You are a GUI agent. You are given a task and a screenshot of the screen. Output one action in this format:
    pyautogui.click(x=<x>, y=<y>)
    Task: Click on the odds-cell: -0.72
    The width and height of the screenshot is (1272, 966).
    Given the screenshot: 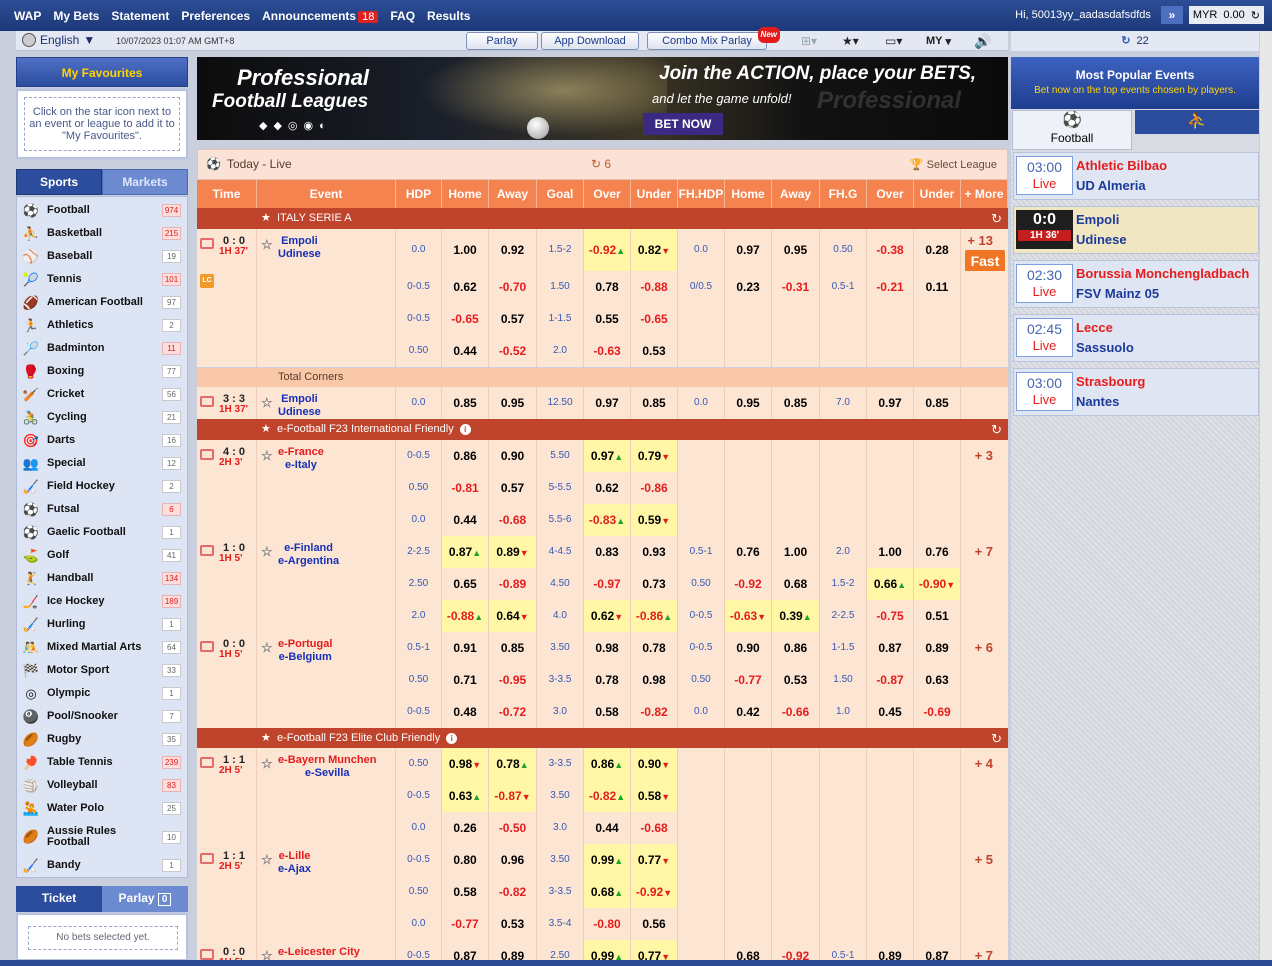 What is the action you would take?
    pyautogui.click(x=513, y=712)
    